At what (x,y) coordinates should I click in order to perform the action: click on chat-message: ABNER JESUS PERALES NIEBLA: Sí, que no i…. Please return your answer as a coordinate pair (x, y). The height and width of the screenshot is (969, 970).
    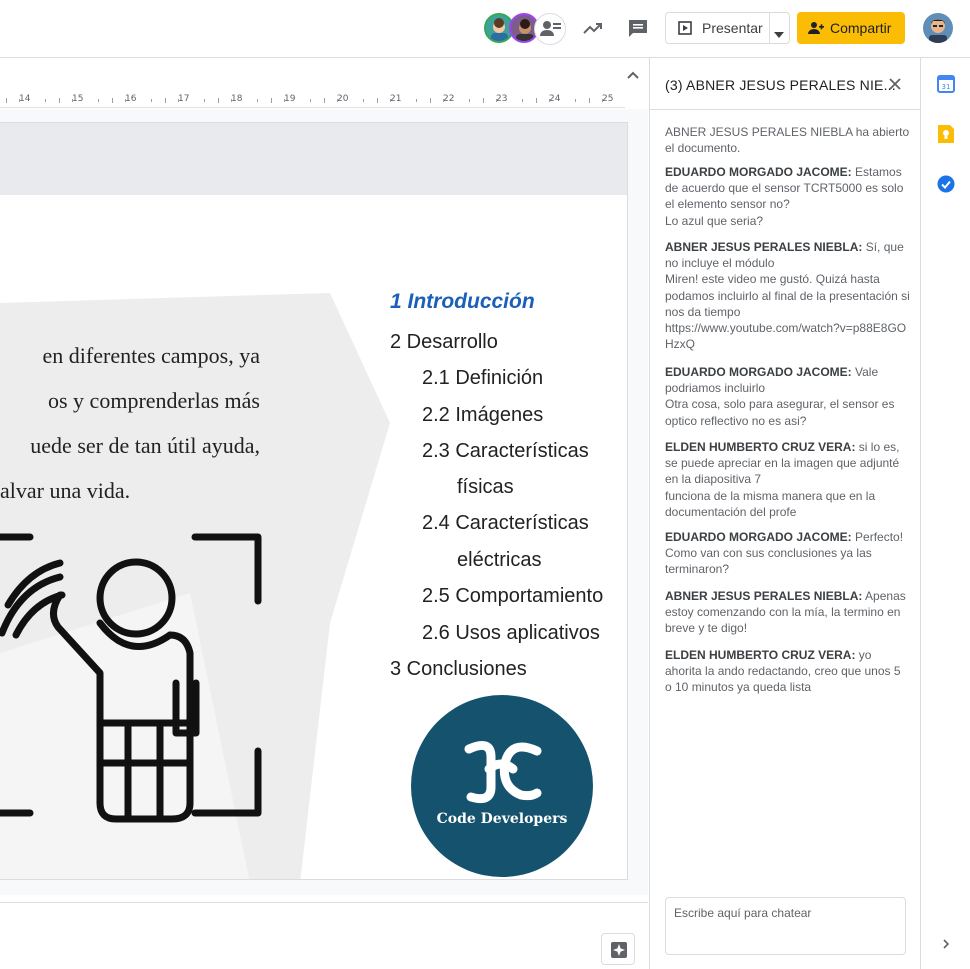
    Looking at the image, I should click on (787, 295).